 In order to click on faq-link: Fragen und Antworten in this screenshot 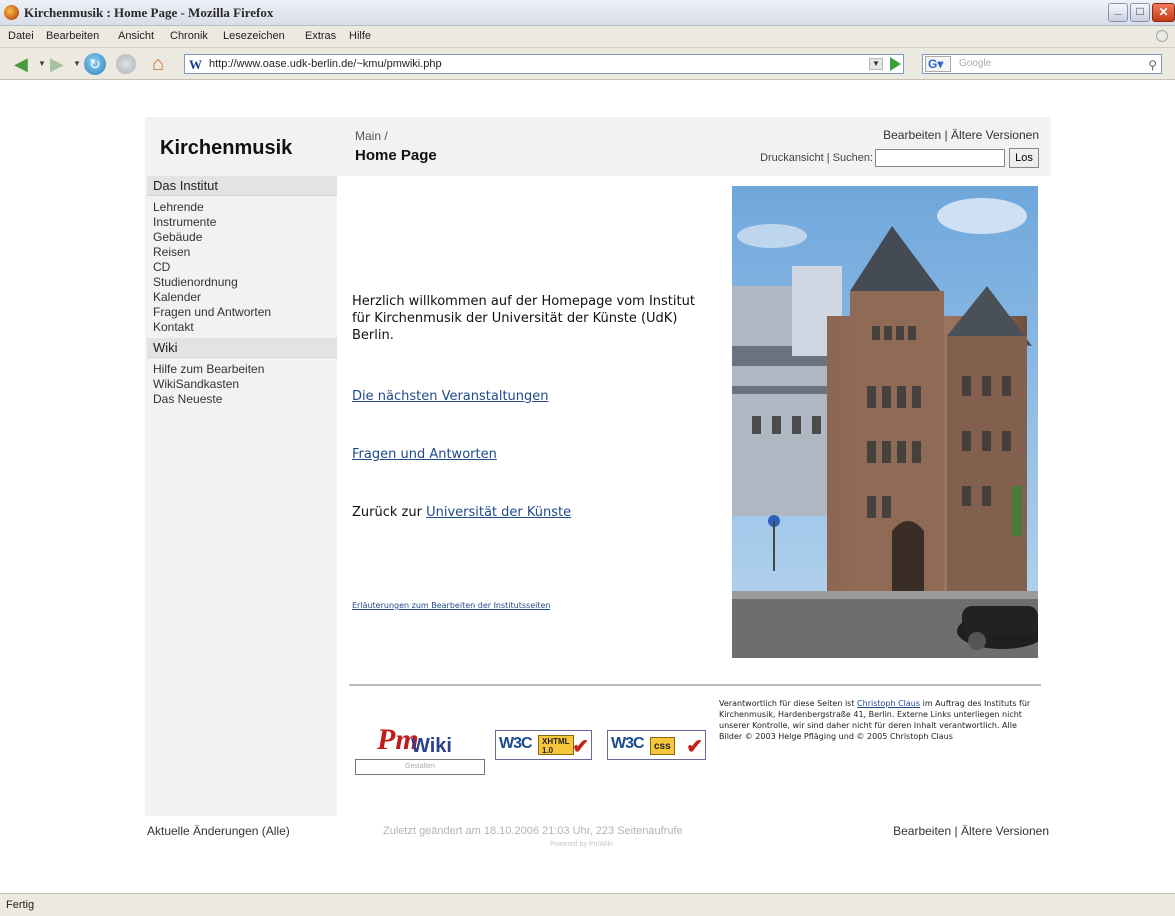, I will do `click(424, 454)`.